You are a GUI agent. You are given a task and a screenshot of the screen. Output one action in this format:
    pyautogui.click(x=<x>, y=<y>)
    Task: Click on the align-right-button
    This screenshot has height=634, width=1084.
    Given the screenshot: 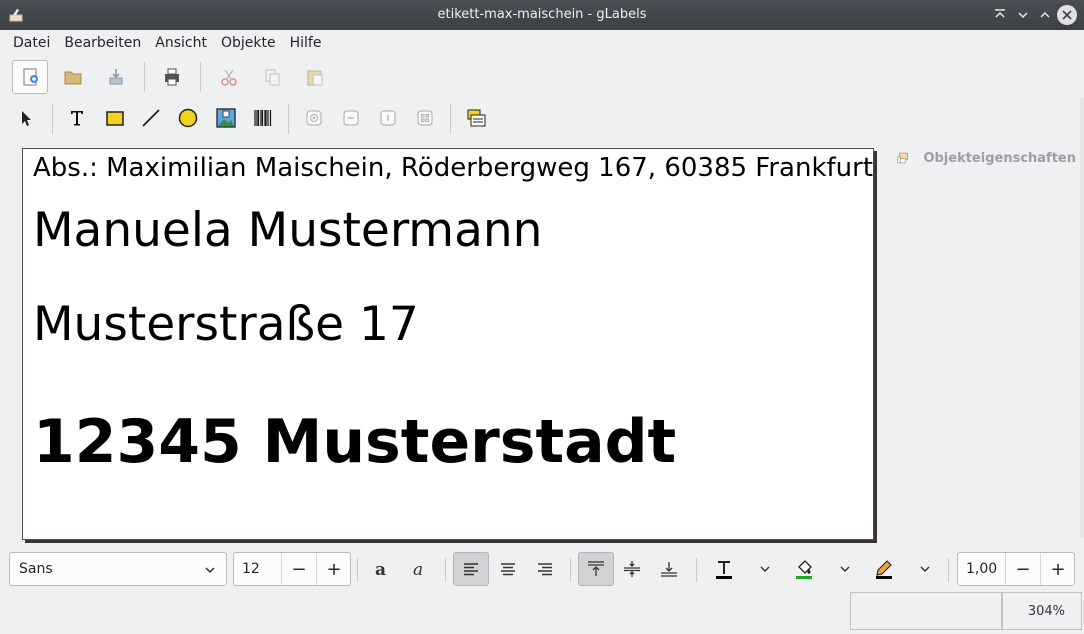 What is the action you would take?
    pyautogui.click(x=545, y=569)
    